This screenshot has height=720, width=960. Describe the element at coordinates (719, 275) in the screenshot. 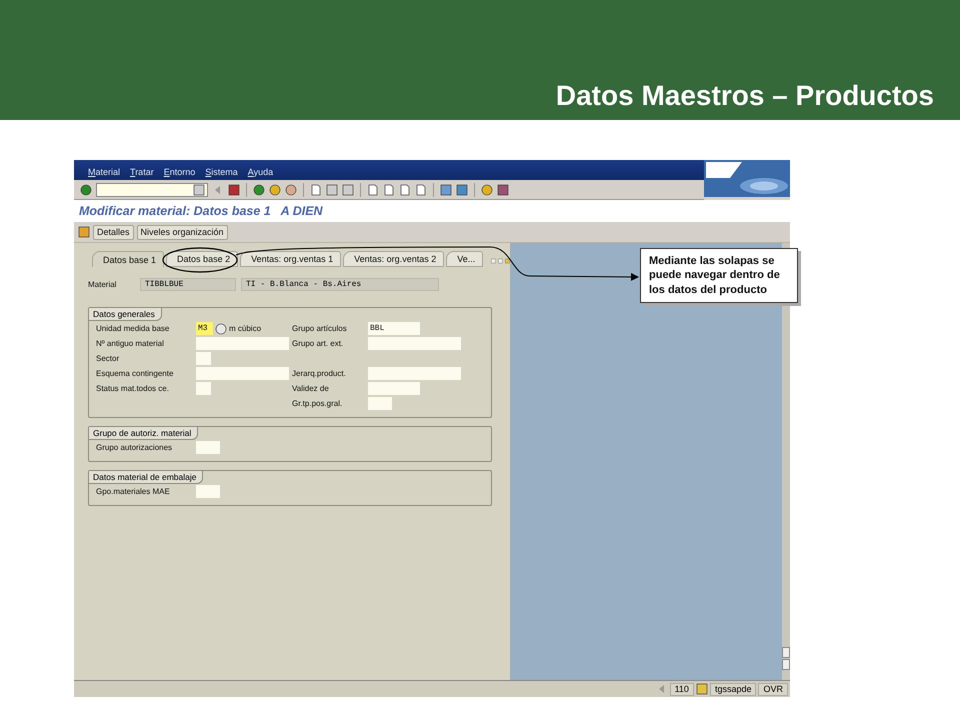

I see `callout: Mediante las solapas se puede navegar dentro de los datos del producto` at that location.